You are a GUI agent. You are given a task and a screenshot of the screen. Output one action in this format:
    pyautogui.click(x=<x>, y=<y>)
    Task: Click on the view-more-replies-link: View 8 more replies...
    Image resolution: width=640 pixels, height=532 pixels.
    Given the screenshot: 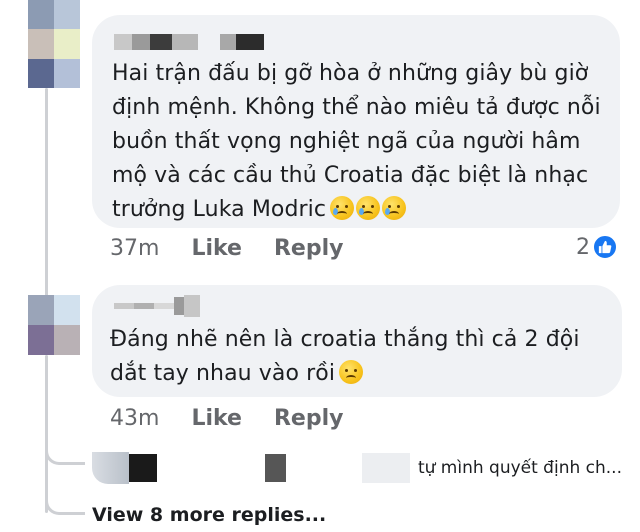 What is the action you would take?
    pyautogui.click(x=209, y=515)
    